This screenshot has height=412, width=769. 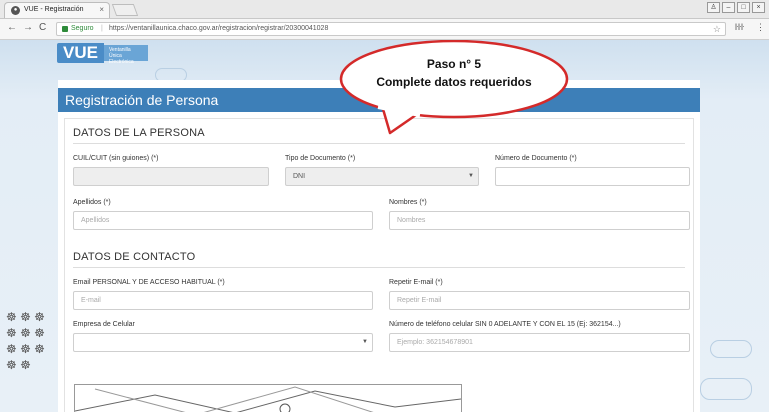 What do you see at coordinates (382, 176) in the screenshot?
I see `tipo-documento-select: DNI ▼` at bounding box center [382, 176].